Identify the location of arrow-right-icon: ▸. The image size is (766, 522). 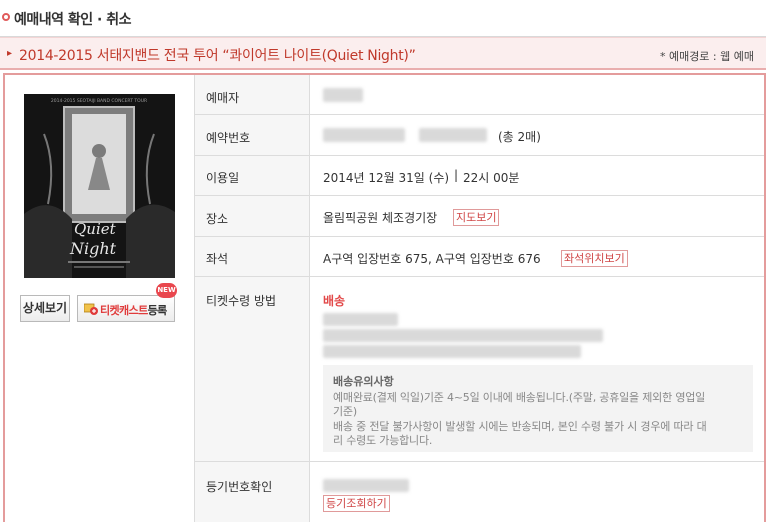
(10, 53).